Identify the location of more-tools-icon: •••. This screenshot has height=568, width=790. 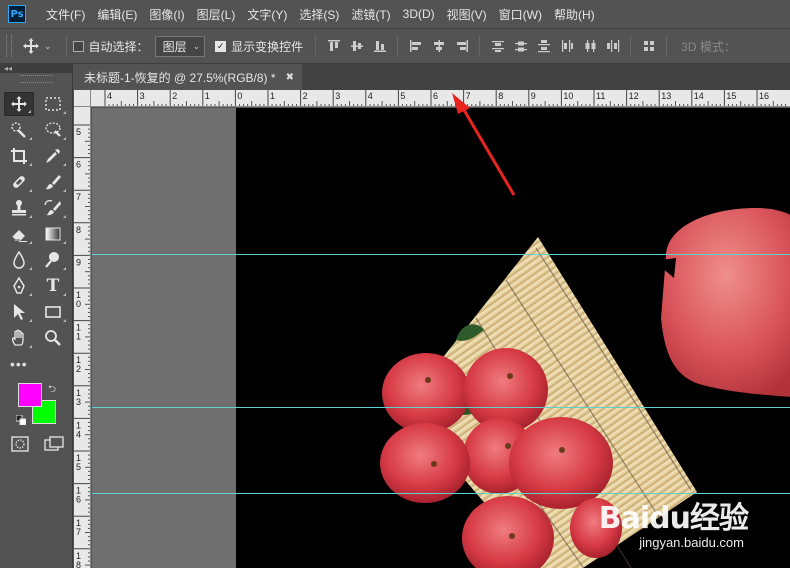
(19, 364).